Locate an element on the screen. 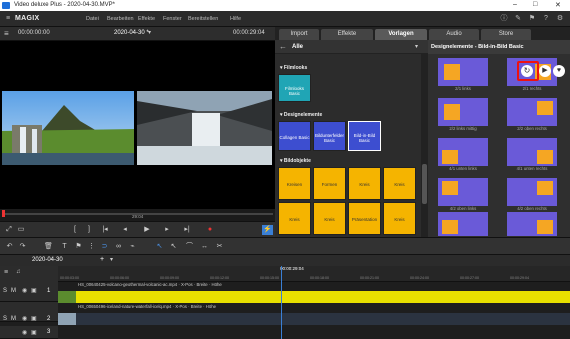  scissors-icon: ✂ is located at coordinates (219, 246).